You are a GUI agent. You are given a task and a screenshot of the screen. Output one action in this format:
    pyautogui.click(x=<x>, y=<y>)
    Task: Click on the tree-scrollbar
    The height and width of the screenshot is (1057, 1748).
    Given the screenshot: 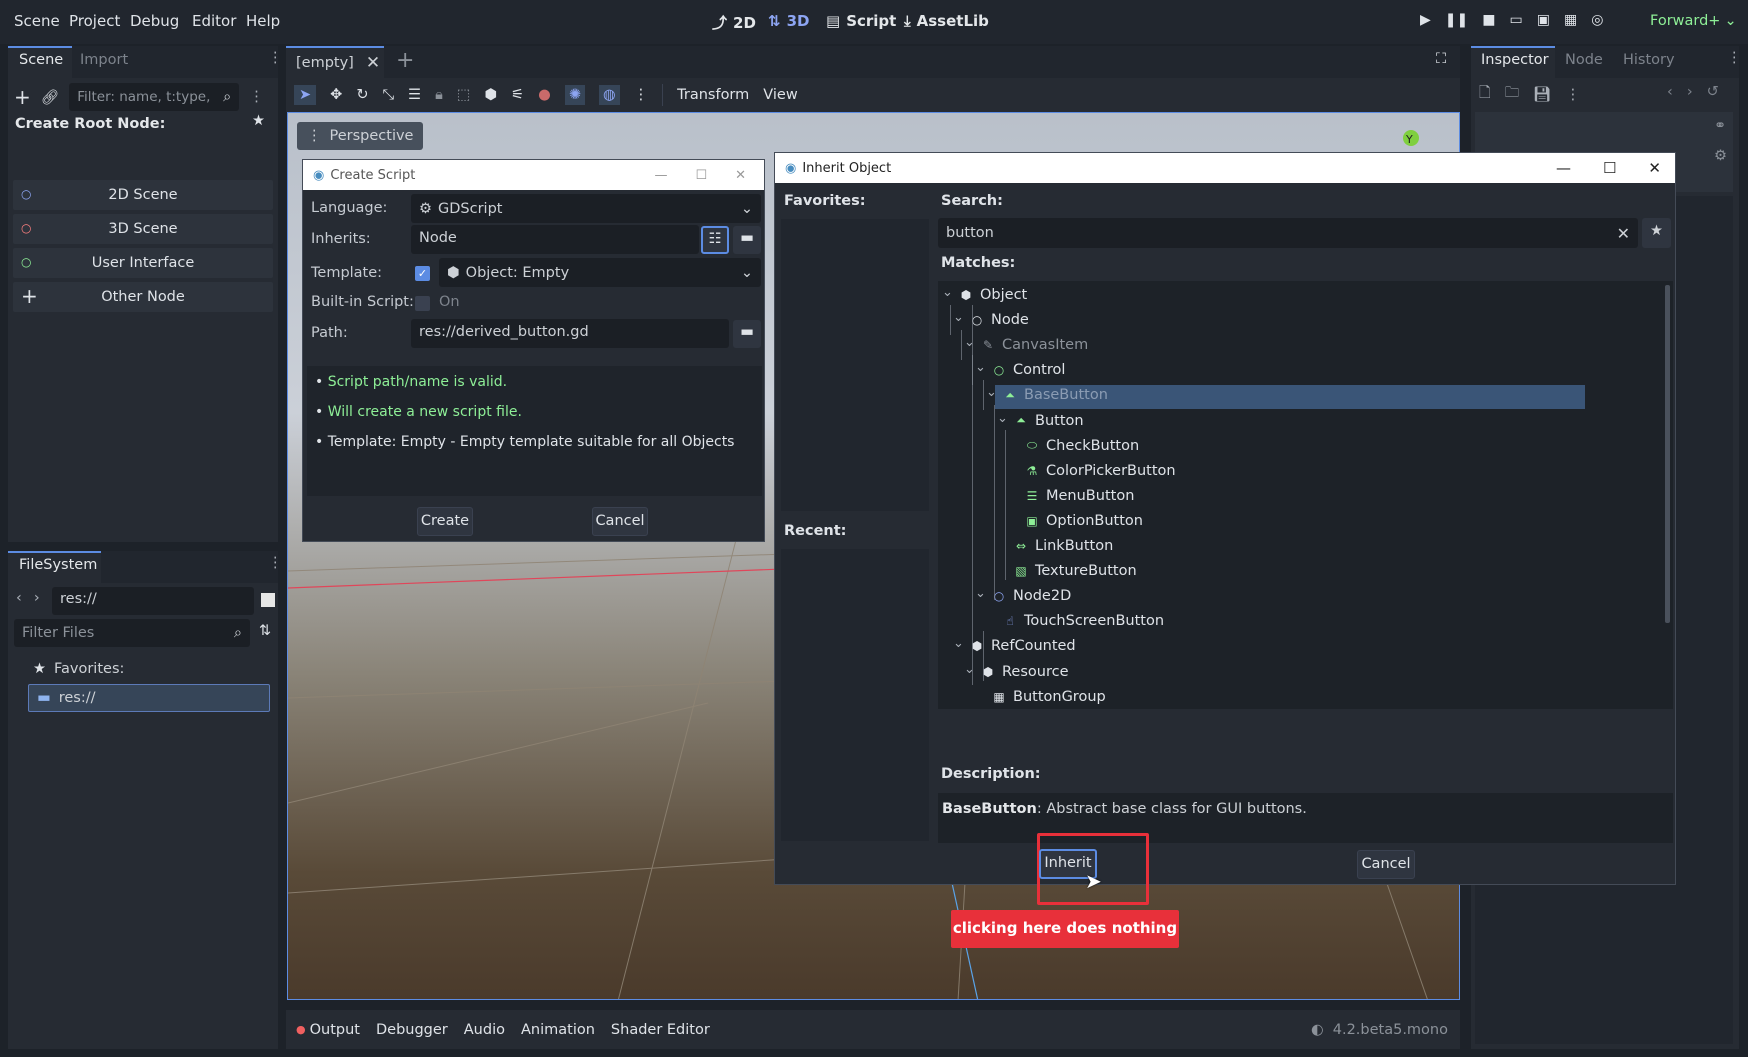 What is the action you would take?
    pyautogui.click(x=1667, y=454)
    